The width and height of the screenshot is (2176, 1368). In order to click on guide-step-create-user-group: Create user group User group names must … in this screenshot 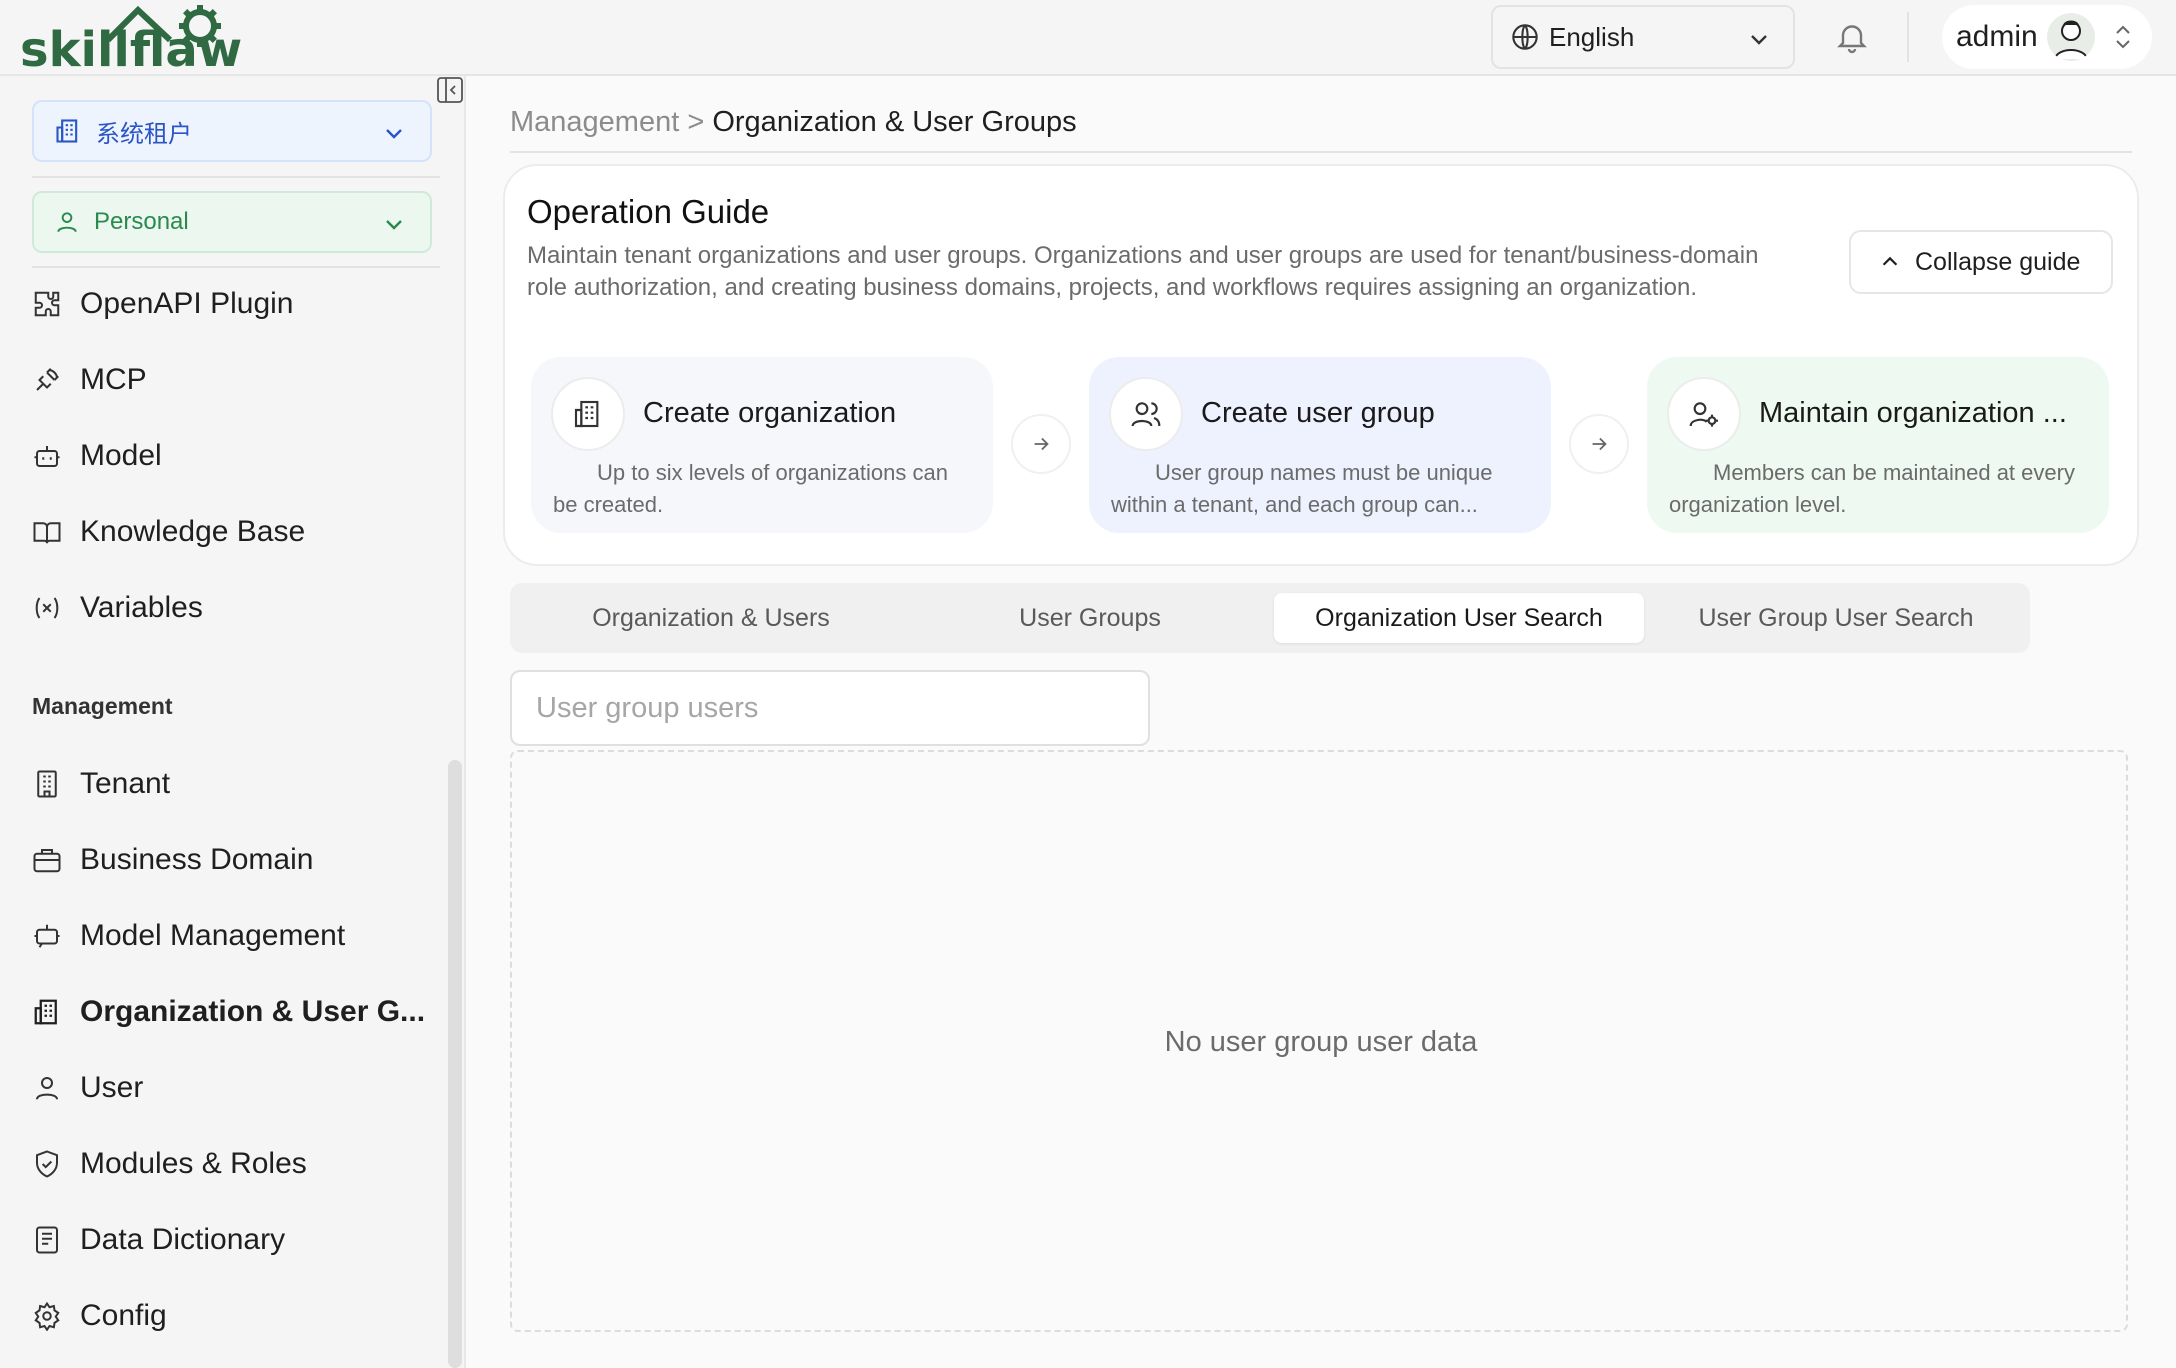, I will do `click(1320, 445)`.